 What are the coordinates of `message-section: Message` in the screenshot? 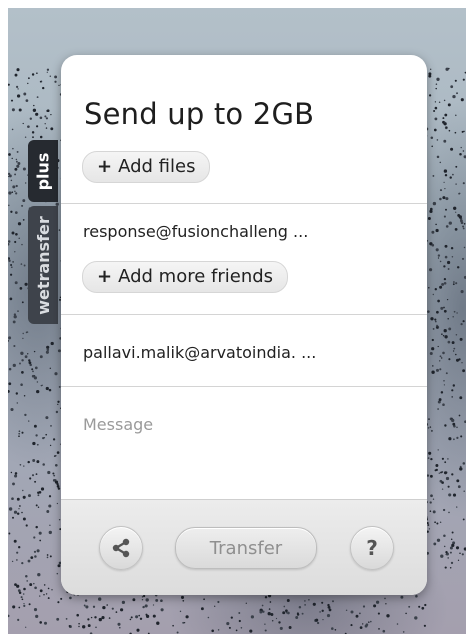 It's located at (244, 443).